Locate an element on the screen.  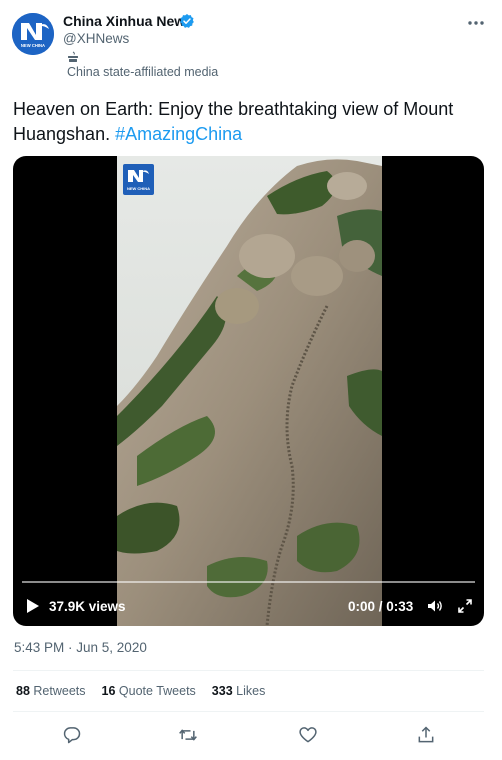
tweet-timestamp: 5:43 PM · Jun 5, 2020 is located at coordinates (80, 647).